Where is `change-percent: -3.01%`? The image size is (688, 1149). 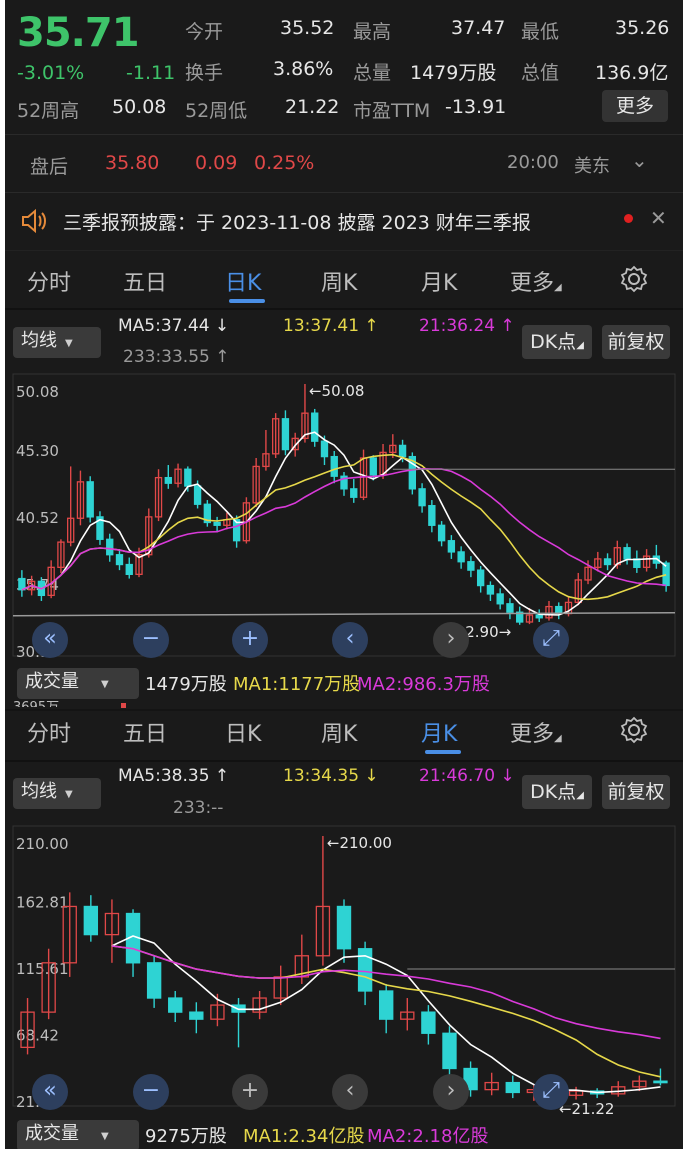
change-percent: -3.01% is located at coordinates (51, 73).